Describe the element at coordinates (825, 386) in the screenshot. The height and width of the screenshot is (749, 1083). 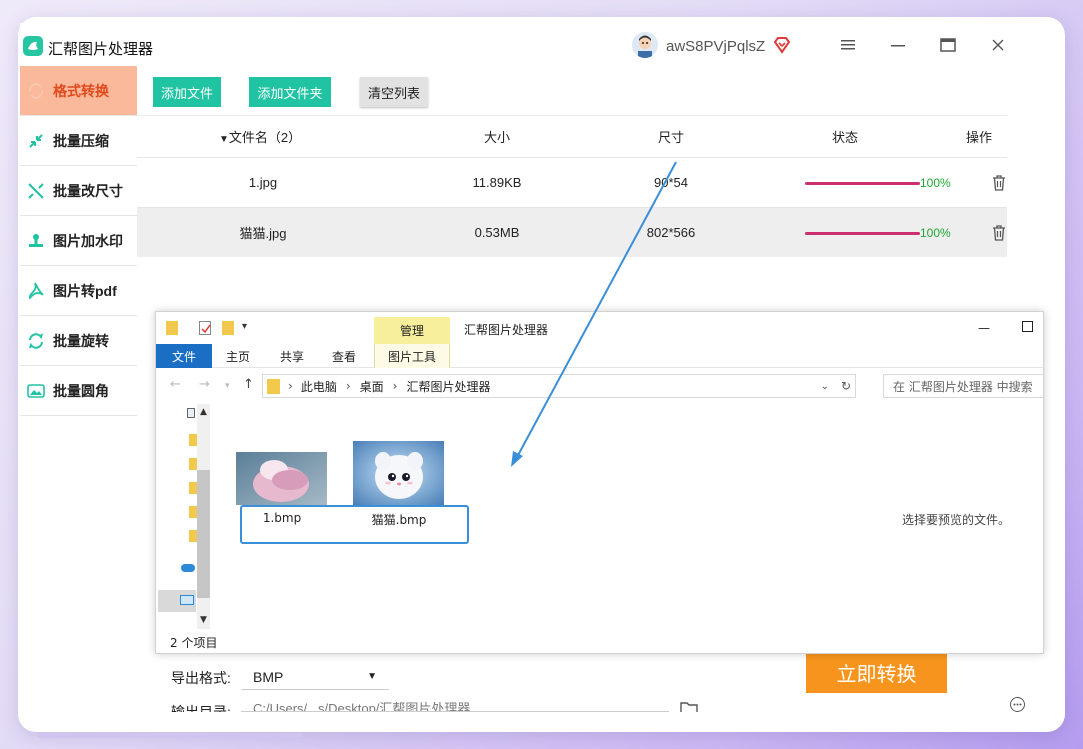
I see `address-dropdown-icon: ⌄` at that location.